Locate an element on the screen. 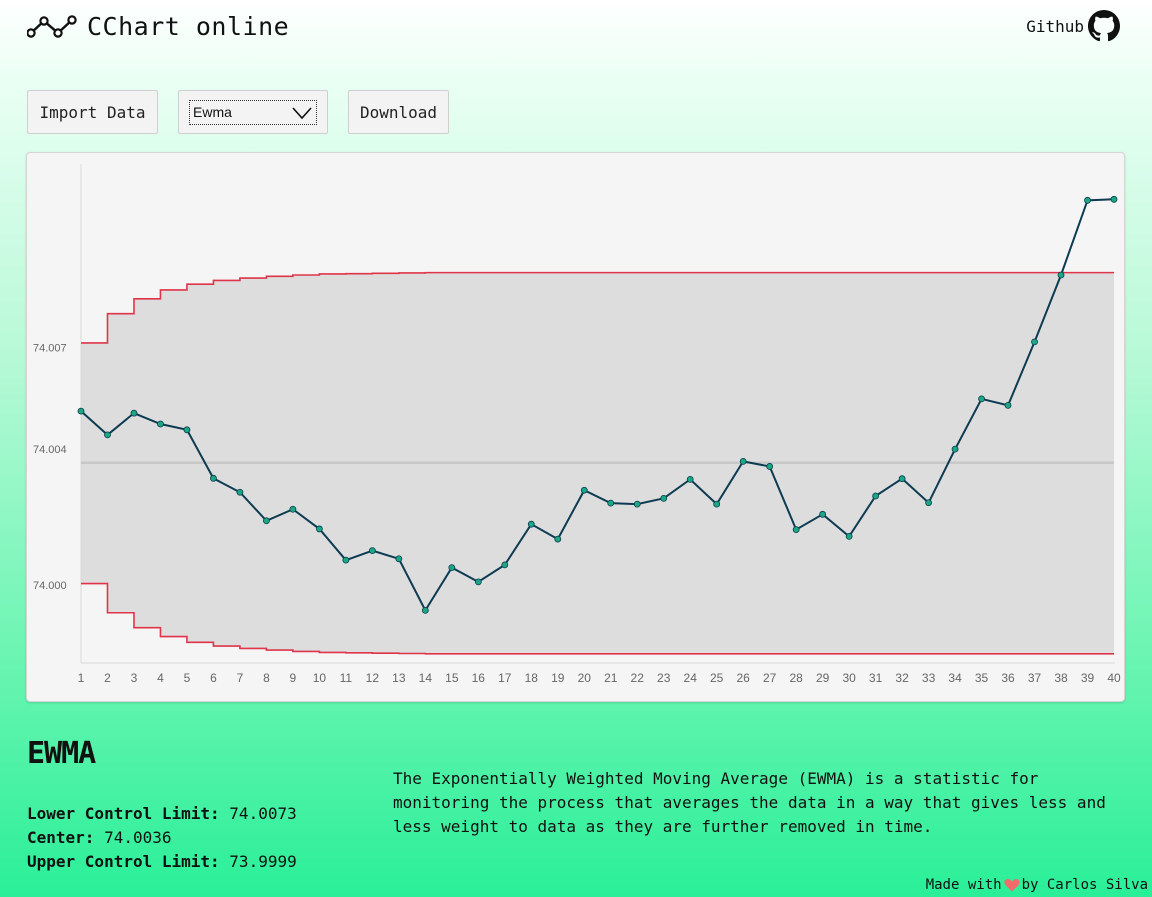 Image resolution: width=1152 pixels, height=897 pixels. github-link: Github is located at coordinates (1073, 26).